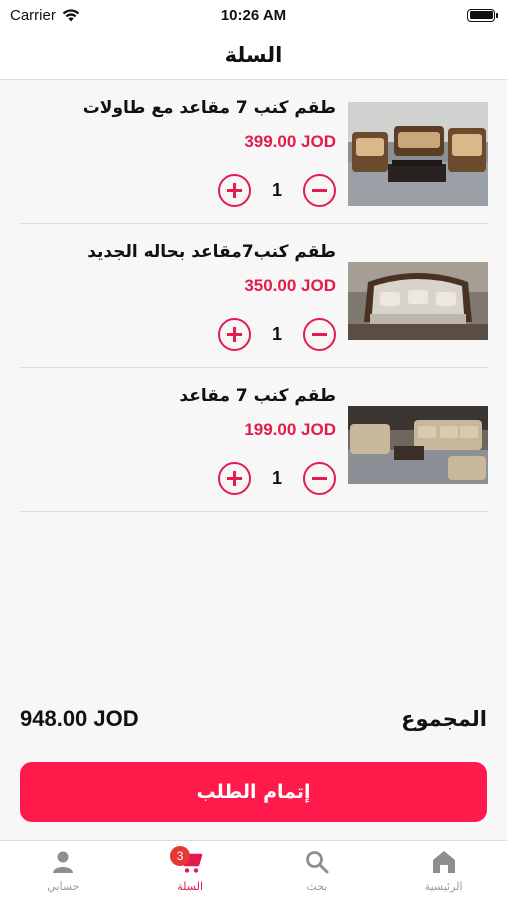 Image resolution: width=507 pixels, height=900 pixels. What do you see at coordinates (211, 252) in the screenshot?
I see `item-name: طقم كنب7مقاعد بحاله الجديد` at bounding box center [211, 252].